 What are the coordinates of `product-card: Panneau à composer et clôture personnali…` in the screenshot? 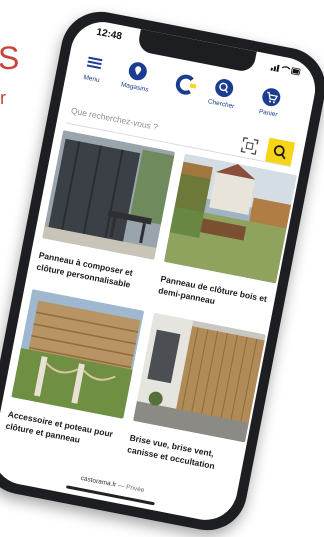 It's located at (106, 212).